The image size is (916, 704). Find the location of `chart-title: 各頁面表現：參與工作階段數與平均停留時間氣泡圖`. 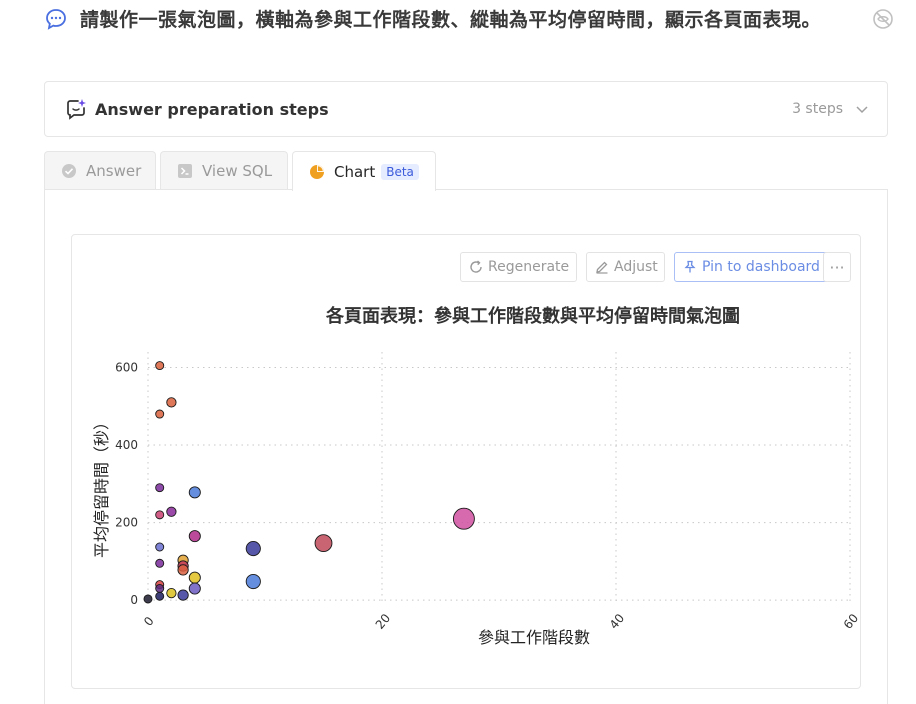

chart-title: 各頁面表現：參與工作階段數與平均停留時間氣泡圖 is located at coordinates (532, 316).